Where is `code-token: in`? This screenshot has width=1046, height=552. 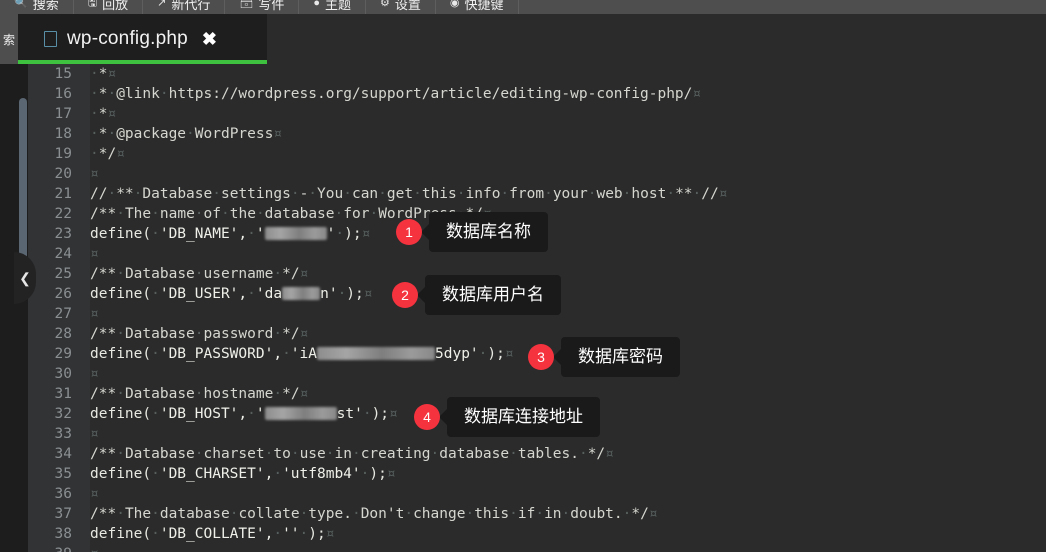 code-token: in is located at coordinates (343, 454).